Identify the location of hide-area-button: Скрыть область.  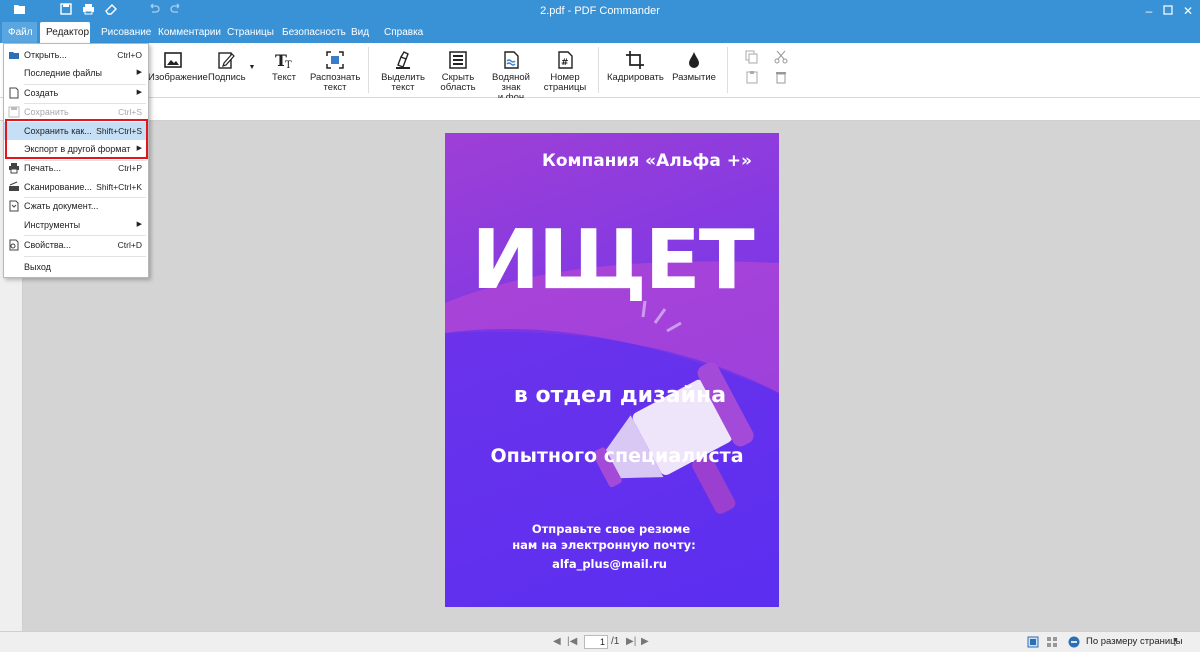
(458, 71).